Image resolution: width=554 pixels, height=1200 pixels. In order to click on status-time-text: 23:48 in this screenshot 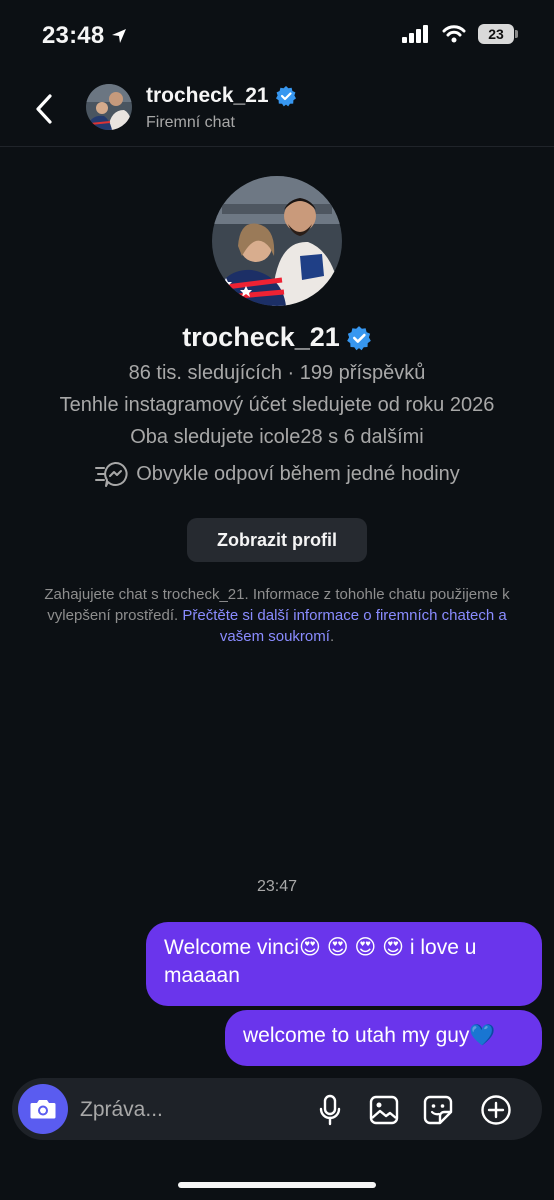, I will do `click(73, 35)`.